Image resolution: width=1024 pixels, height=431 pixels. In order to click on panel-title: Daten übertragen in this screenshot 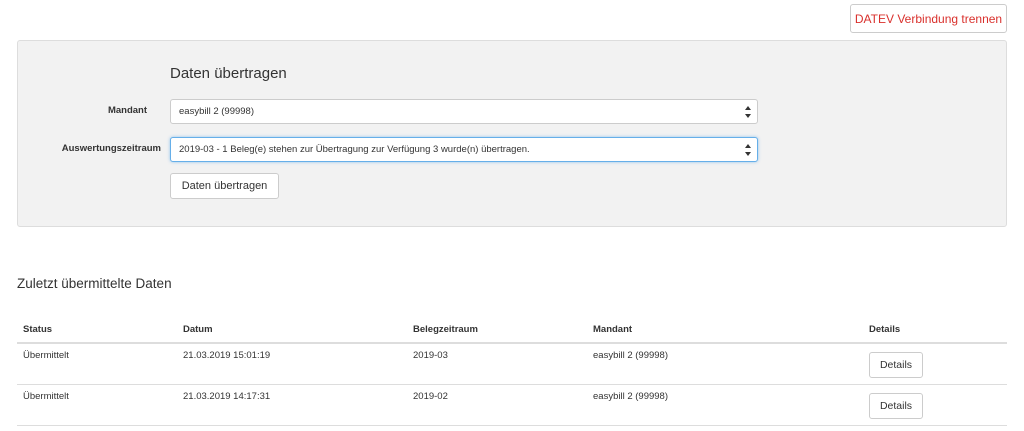, I will do `click(228, 73)`.